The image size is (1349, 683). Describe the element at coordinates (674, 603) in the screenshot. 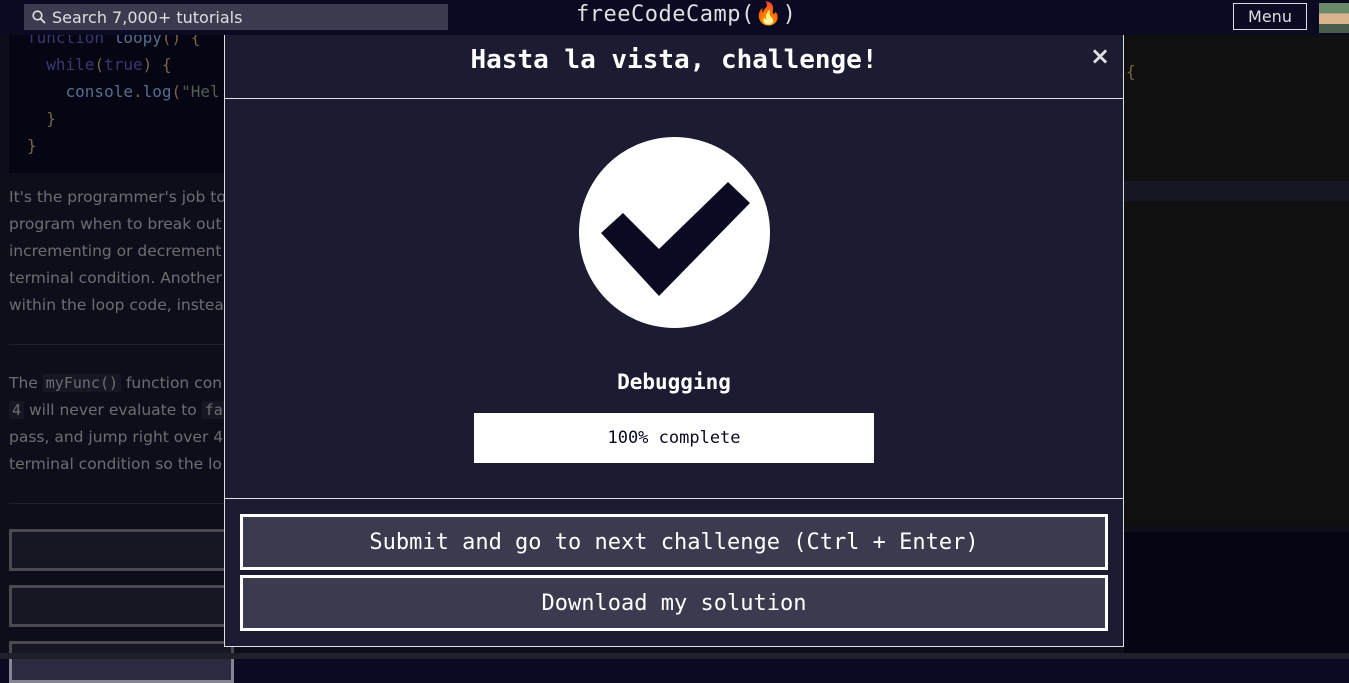

I see `download-solution-button: Download my solution` at that location.